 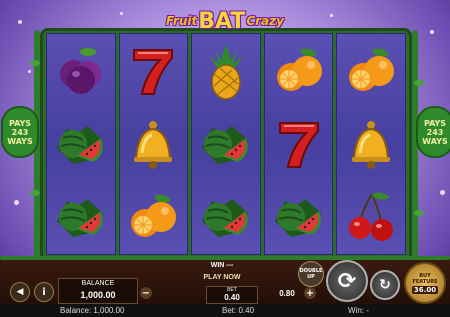 What do you see at coordinates (238, 310) in the screenshot?
I see `status-bet: Bet: 0.40` at bounding box center [238, 310].